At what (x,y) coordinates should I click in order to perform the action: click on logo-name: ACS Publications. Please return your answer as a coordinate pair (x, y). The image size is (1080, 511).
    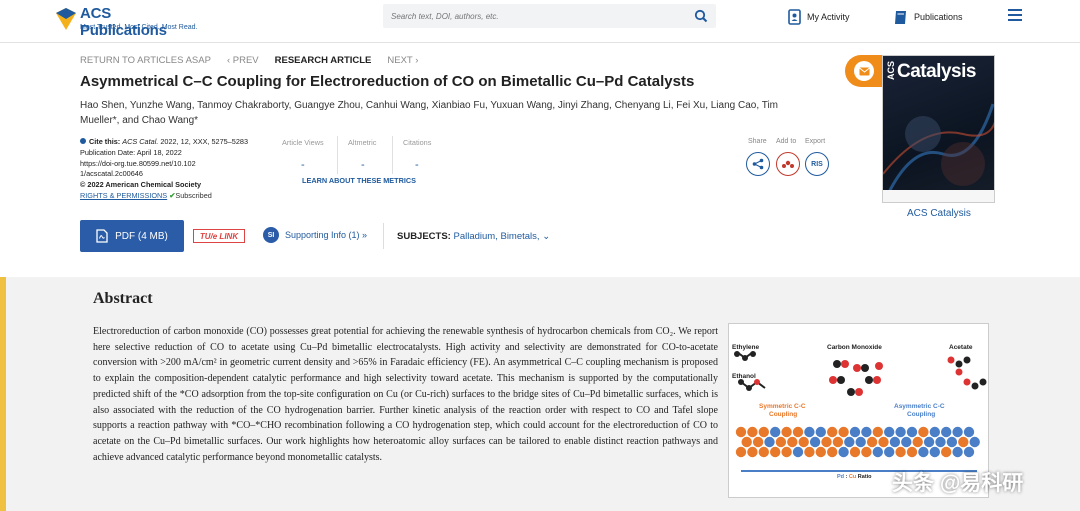
    Looking at the image, I should click on (123, 22).